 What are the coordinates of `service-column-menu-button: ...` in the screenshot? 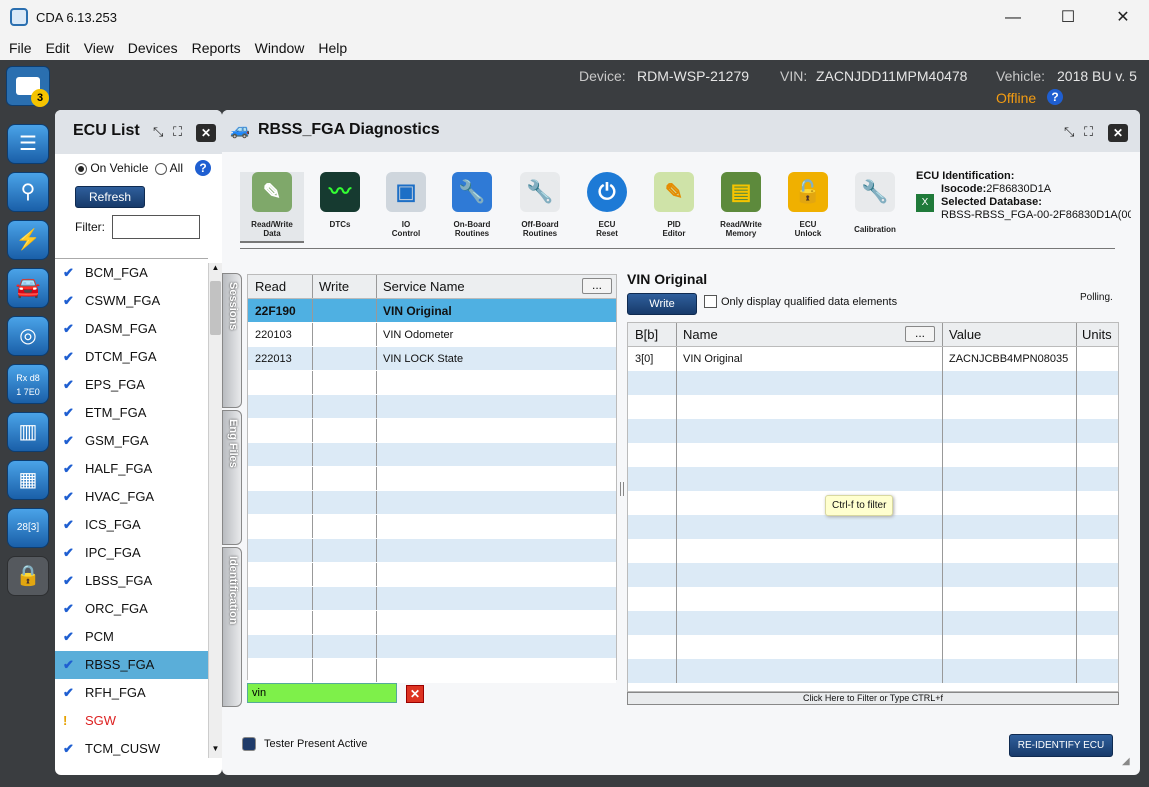 It's located at (597, 286).